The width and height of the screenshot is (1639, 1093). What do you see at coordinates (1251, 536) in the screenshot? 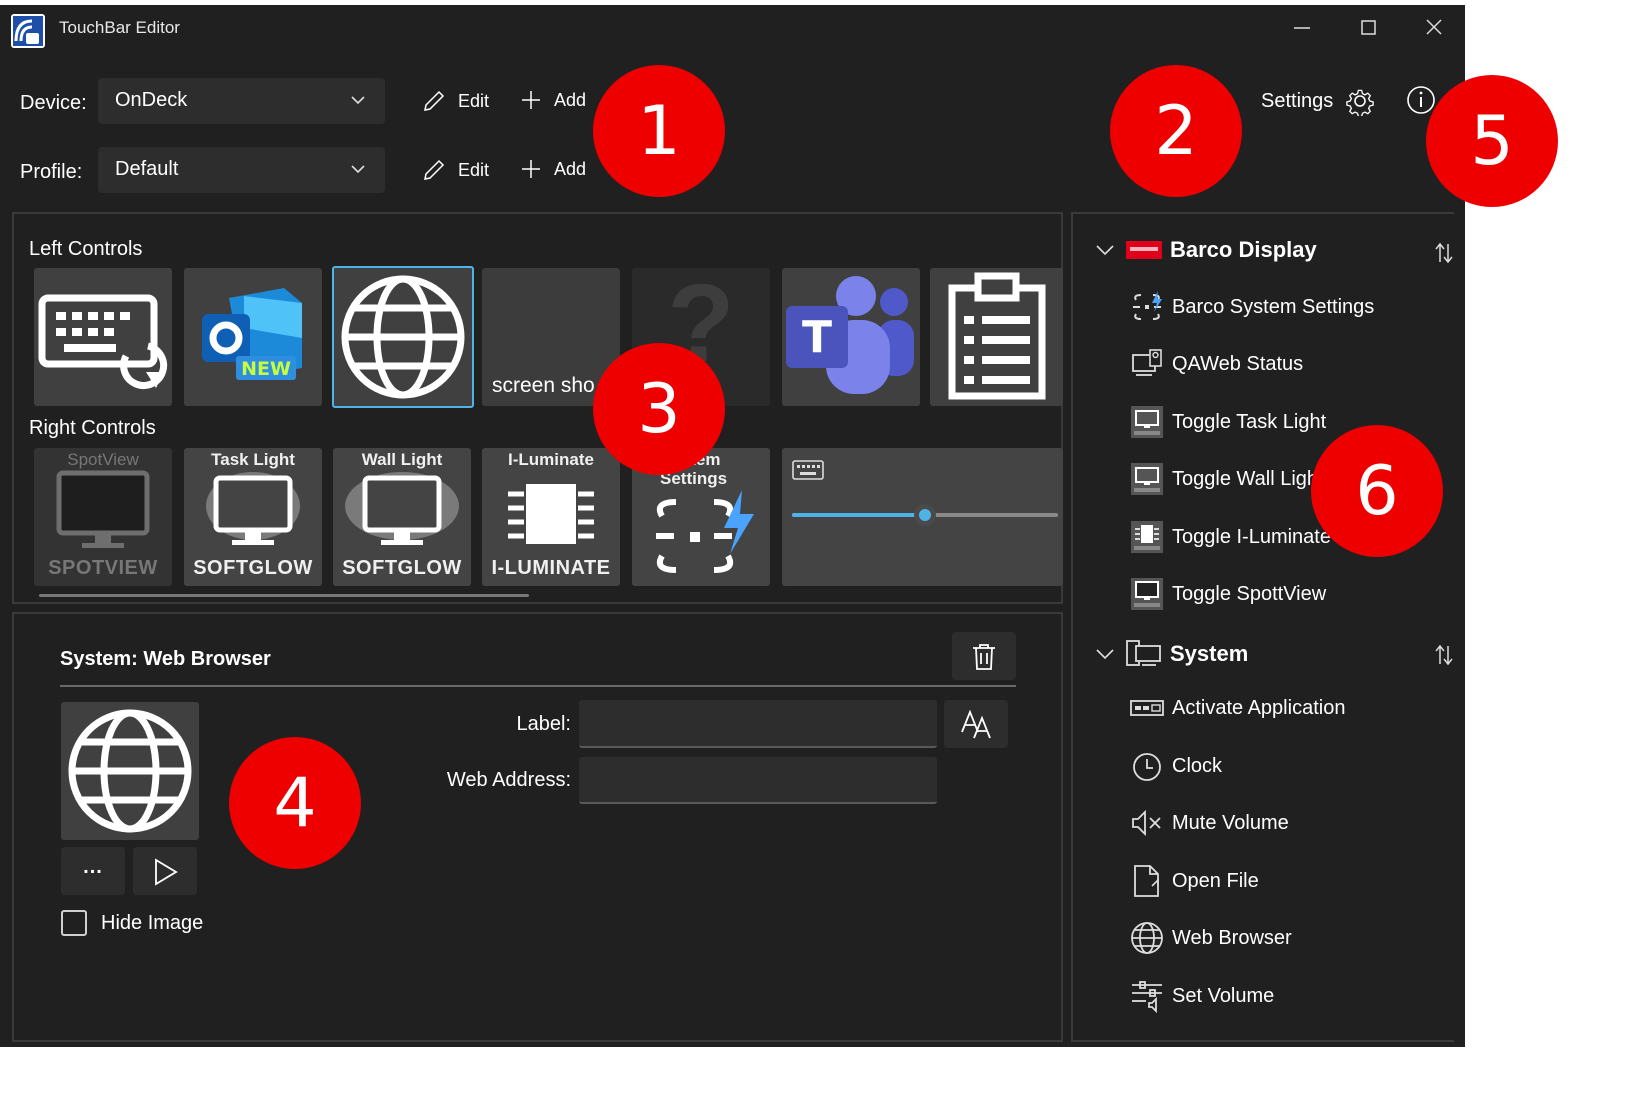
I see `library-item-label: Toggle I-Luminate` at bounding box center [1251, 536].